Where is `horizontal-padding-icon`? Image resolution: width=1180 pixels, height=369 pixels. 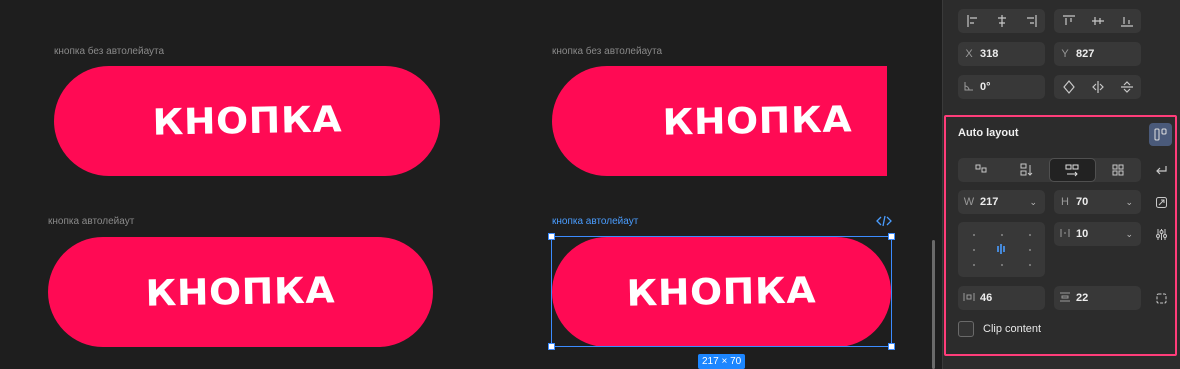 horizontal-padding-icon is located at coordinates (969, 298).